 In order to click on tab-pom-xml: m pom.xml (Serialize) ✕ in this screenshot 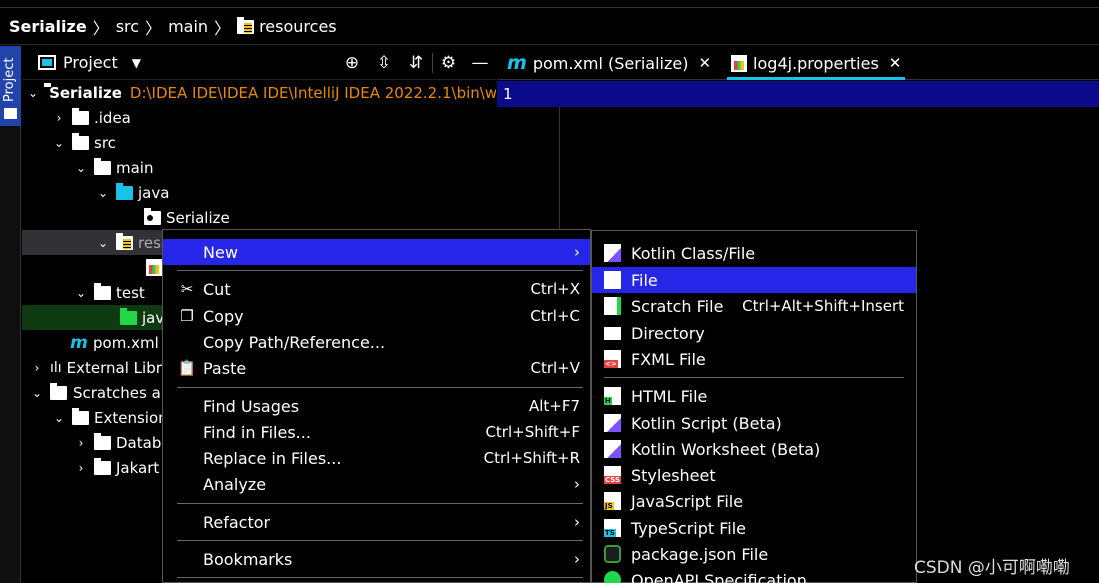, I will do `click(609, 63)`.